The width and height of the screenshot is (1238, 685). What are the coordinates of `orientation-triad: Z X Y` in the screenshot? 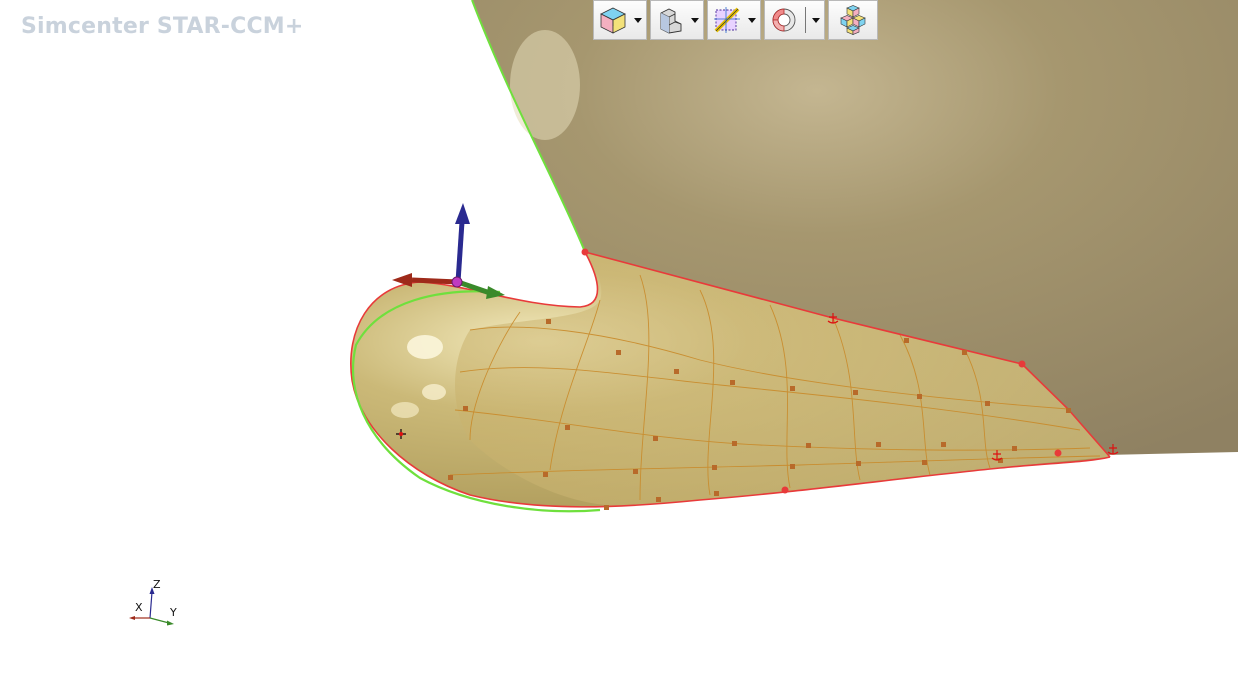 It's located at (154, 603).